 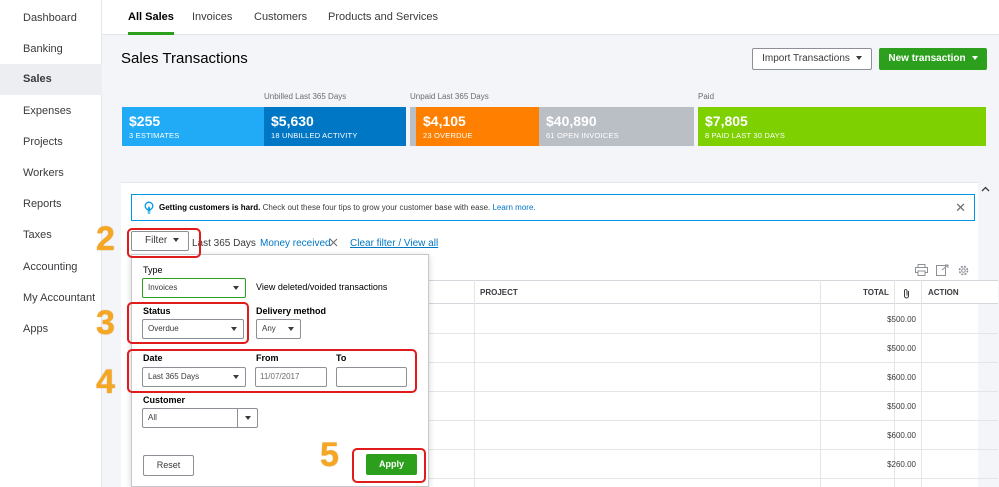 What do you see at coordinates (278, 329) in the screenshot?
I see `delivery-method-select: Any` at bounding box center [278, 329].